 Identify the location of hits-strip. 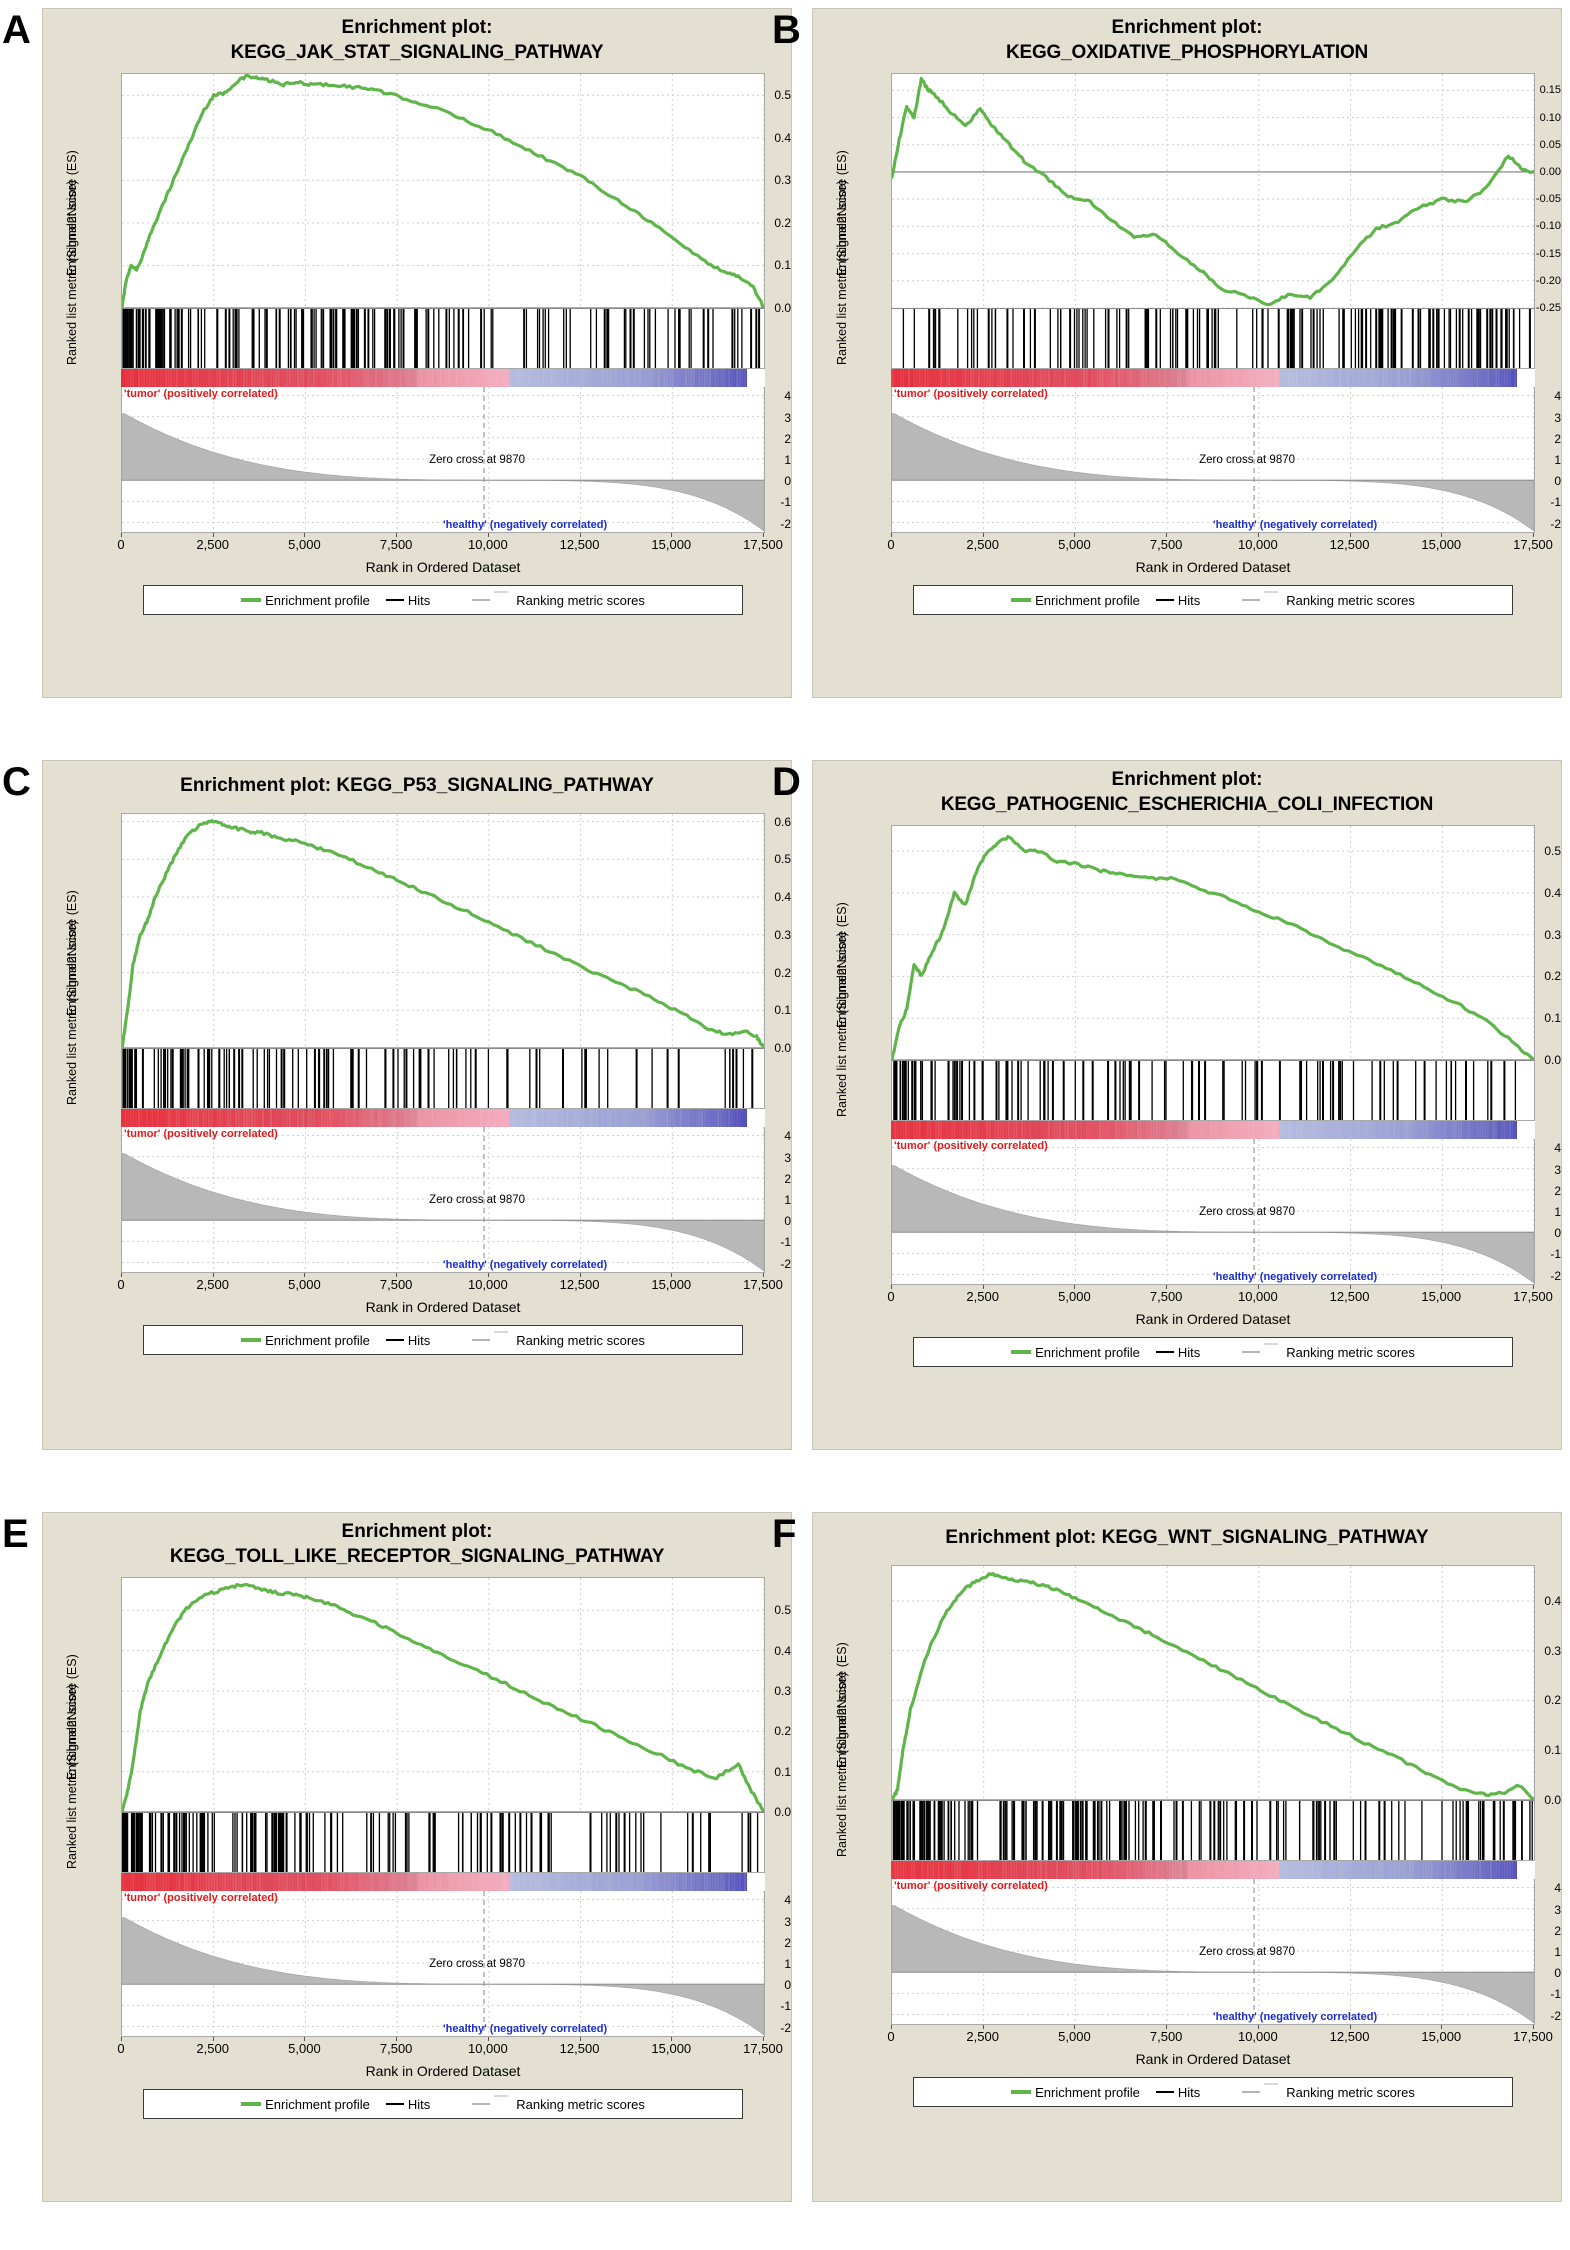
(1213, 1831).